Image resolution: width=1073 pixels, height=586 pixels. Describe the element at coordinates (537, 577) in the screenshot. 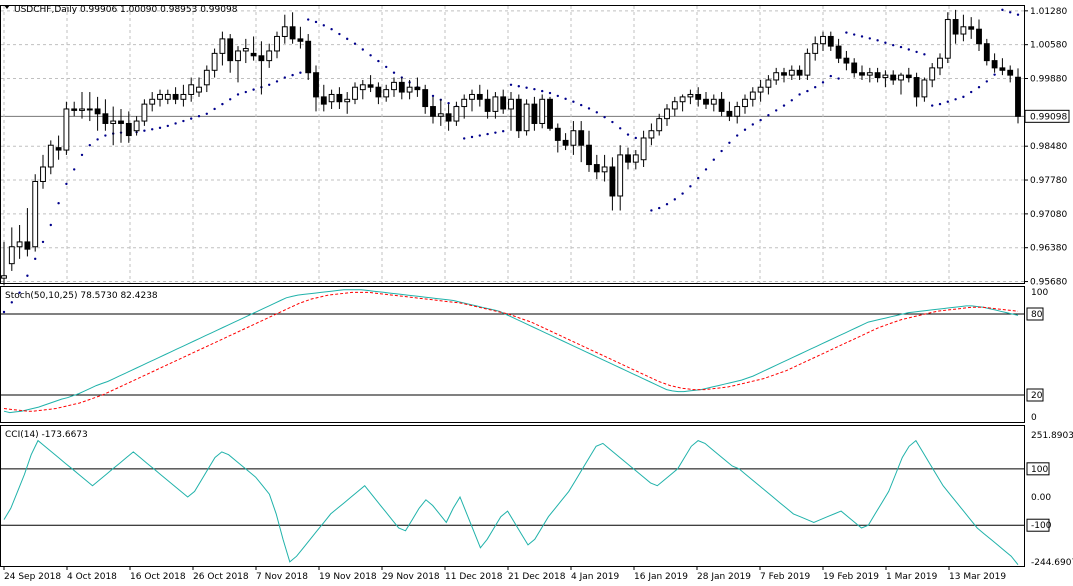

I see `time-tick-label: 21 Dec 2018` at that location.